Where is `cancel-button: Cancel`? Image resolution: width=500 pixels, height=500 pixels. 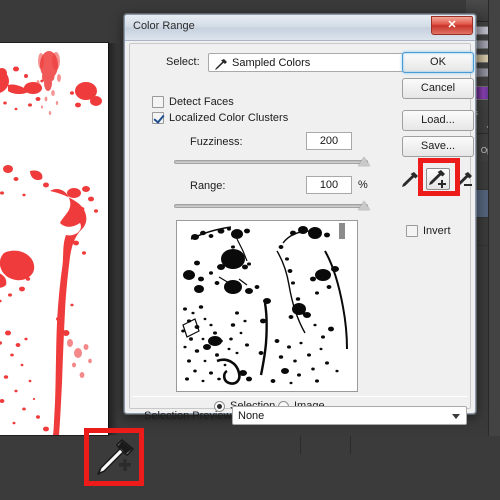
cancel-button: Cancel is located at coordinates (438, 88).